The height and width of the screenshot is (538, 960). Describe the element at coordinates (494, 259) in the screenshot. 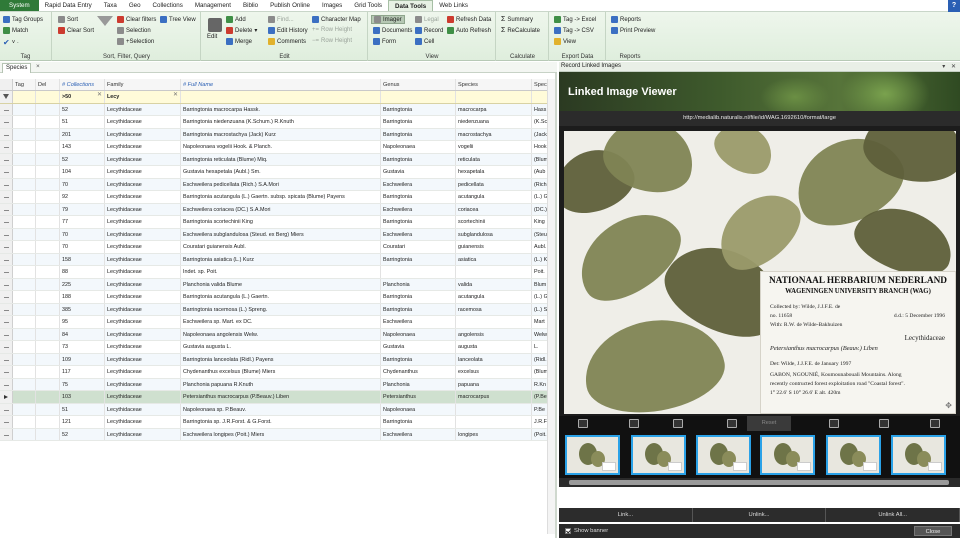

I see `cell-species: asiatica` at that location.